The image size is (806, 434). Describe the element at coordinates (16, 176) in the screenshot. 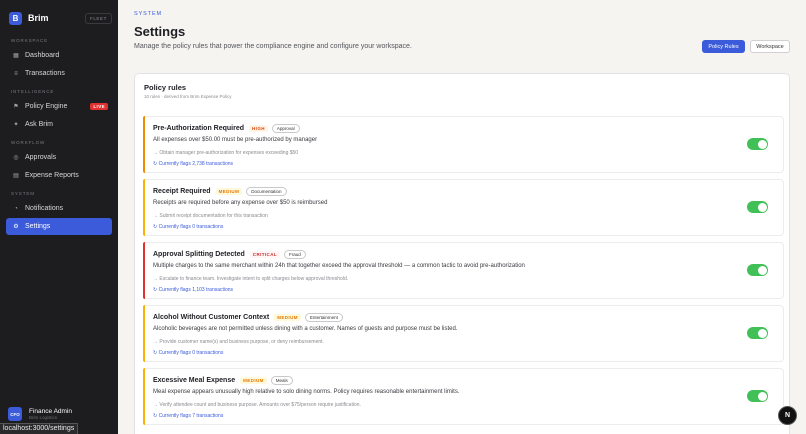

I see `report-icon: ▤` at that location.